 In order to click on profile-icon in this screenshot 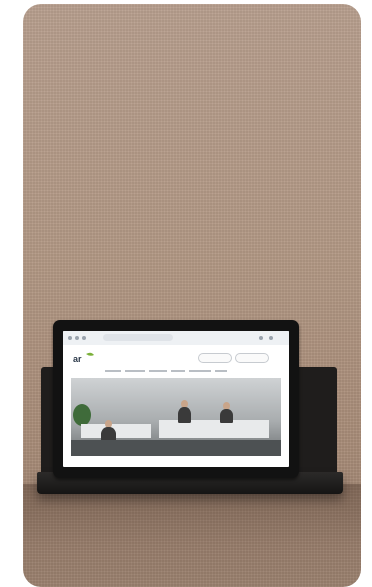, I will do `click(271, 338)`.